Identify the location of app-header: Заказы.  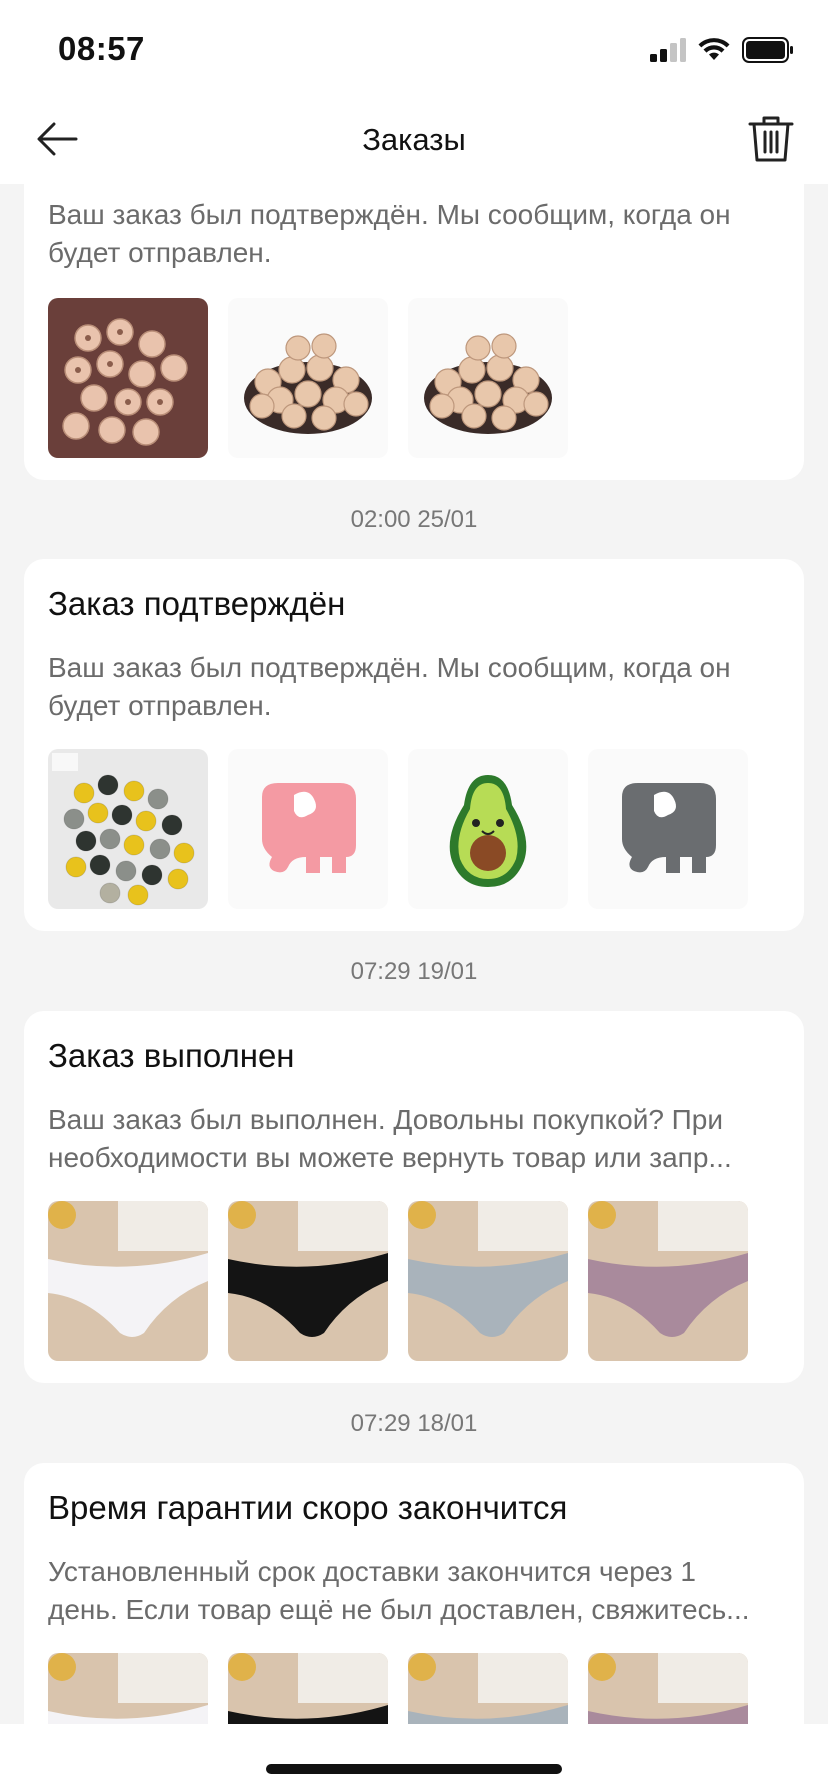
(414, 140).